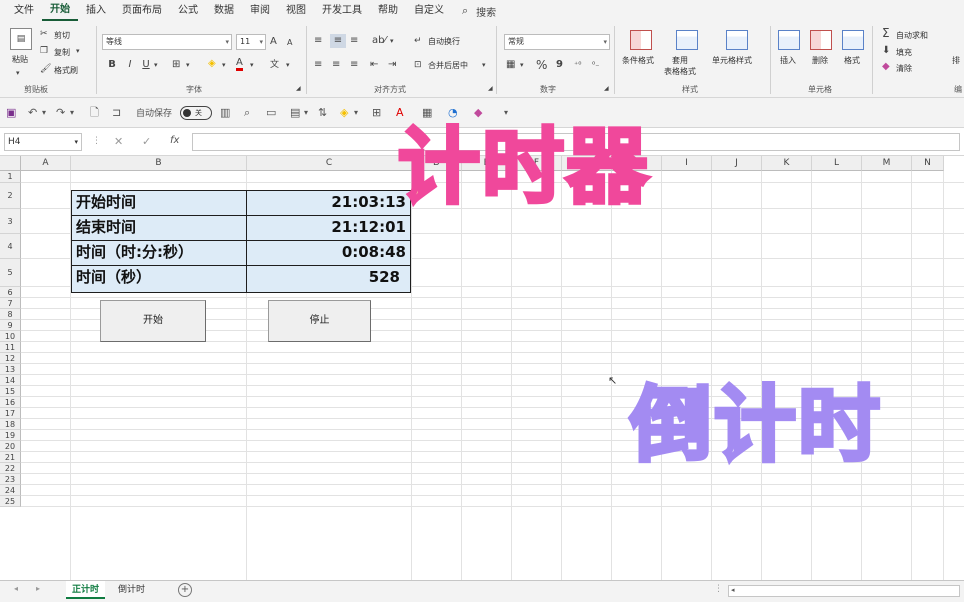  I want to click on accounting-dropdown-icon: ▾, so click(522, 65).